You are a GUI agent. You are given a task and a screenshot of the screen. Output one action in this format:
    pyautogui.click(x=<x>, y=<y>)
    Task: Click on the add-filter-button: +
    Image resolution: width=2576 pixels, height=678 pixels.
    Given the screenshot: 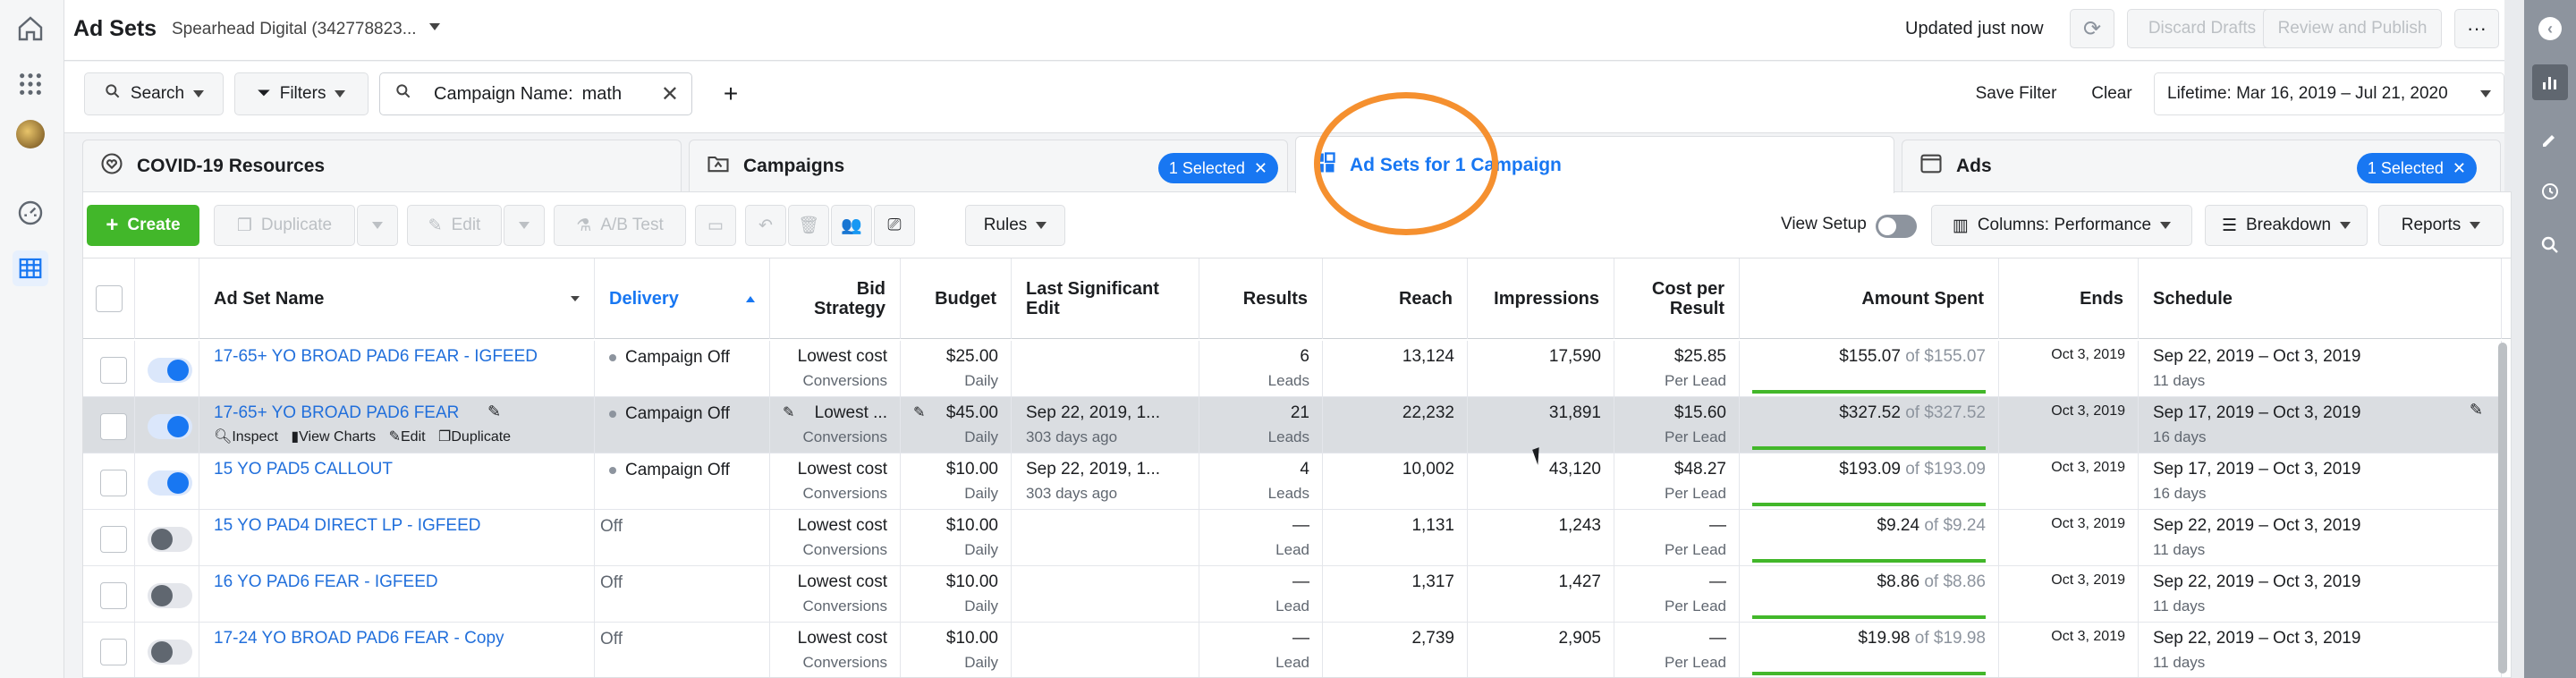 What is the action you would take?
    pyautogui.click(x=730, y=93)
    